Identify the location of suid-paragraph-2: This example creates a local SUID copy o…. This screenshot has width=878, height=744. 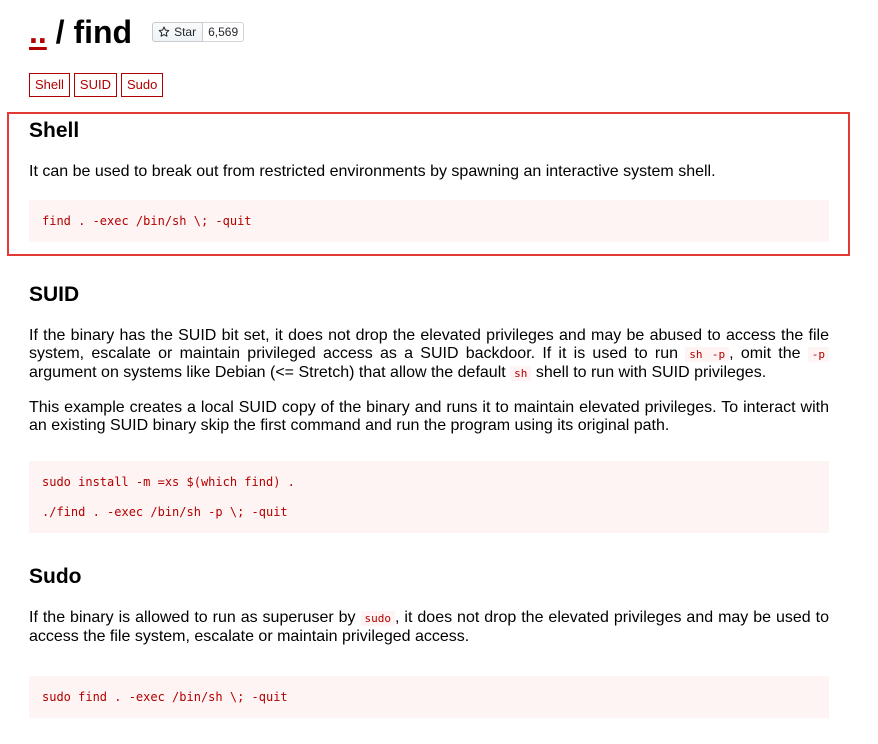
(429, 416).